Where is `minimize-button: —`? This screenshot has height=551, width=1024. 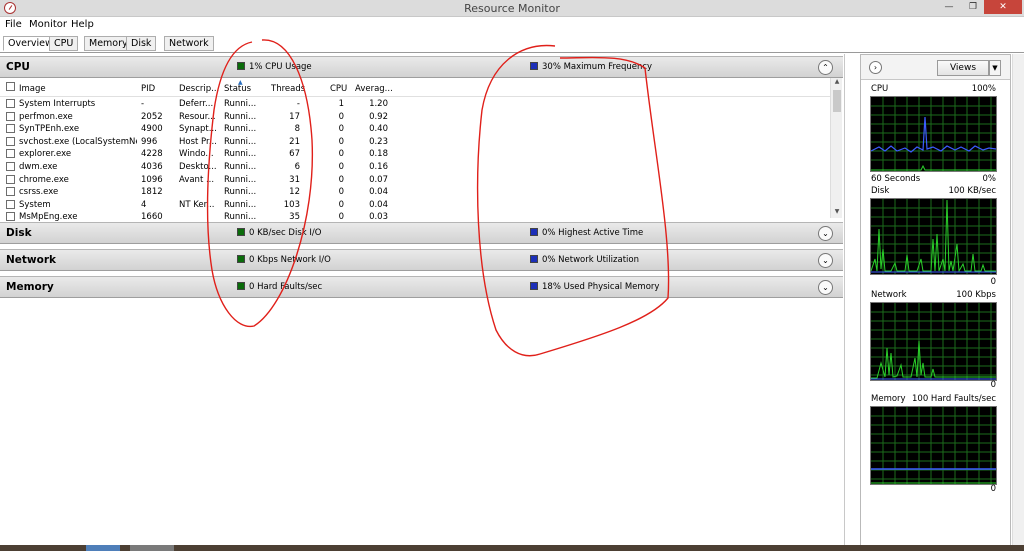 minimize-button: — is located at coordinates (949, 7).